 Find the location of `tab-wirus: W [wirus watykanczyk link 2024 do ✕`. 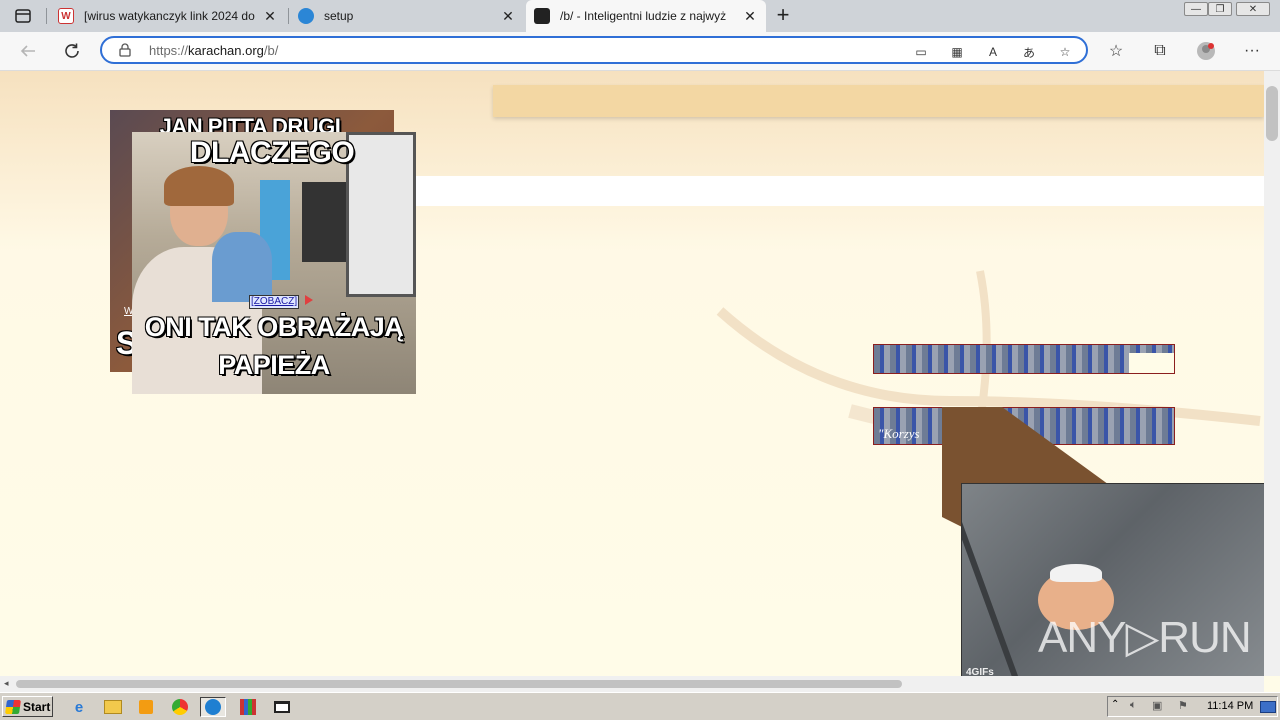

tab-wirus: W [wirus watykanczyk link 2024 do ✕ is located at coordinates (168, 16).